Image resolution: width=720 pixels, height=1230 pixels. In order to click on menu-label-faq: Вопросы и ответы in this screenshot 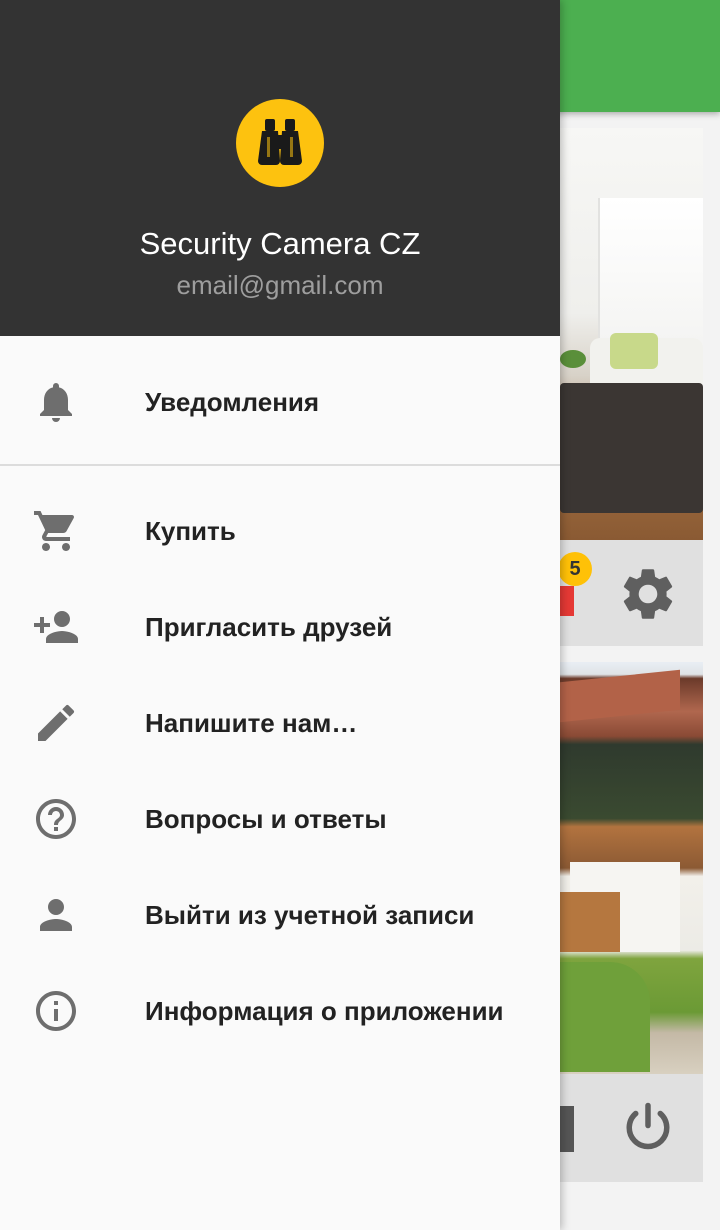, I will do `click(266, 819)`.